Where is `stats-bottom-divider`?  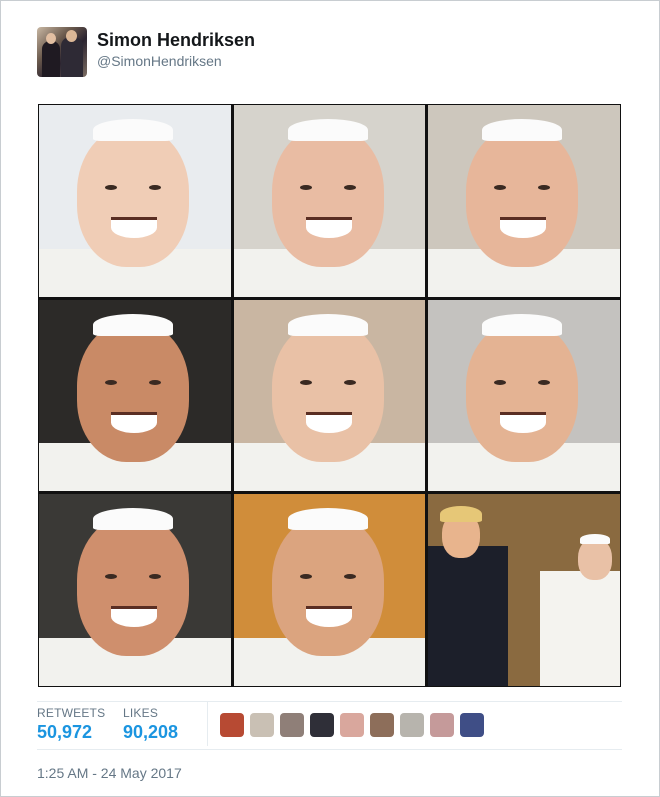
stats-bottom-divider is located at coordinates (329, 749).